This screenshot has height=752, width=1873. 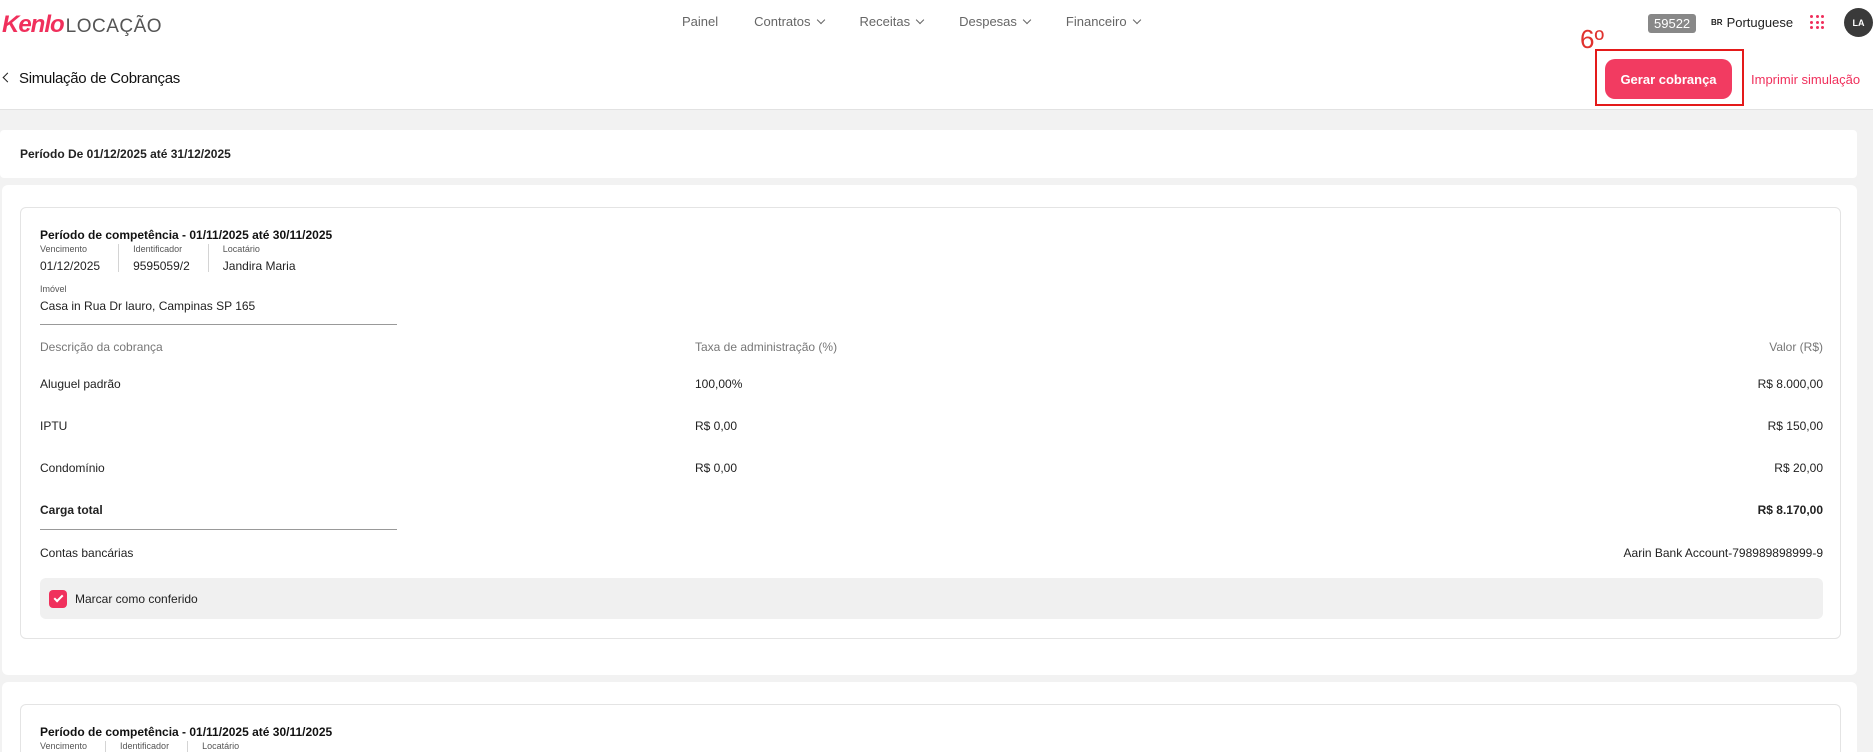 What do you see at coordinates (125, 154) in the screenshot?
I see `period-range: Período De 01/12/2025 até 31/12/2025` at bounding box center [125, 154].